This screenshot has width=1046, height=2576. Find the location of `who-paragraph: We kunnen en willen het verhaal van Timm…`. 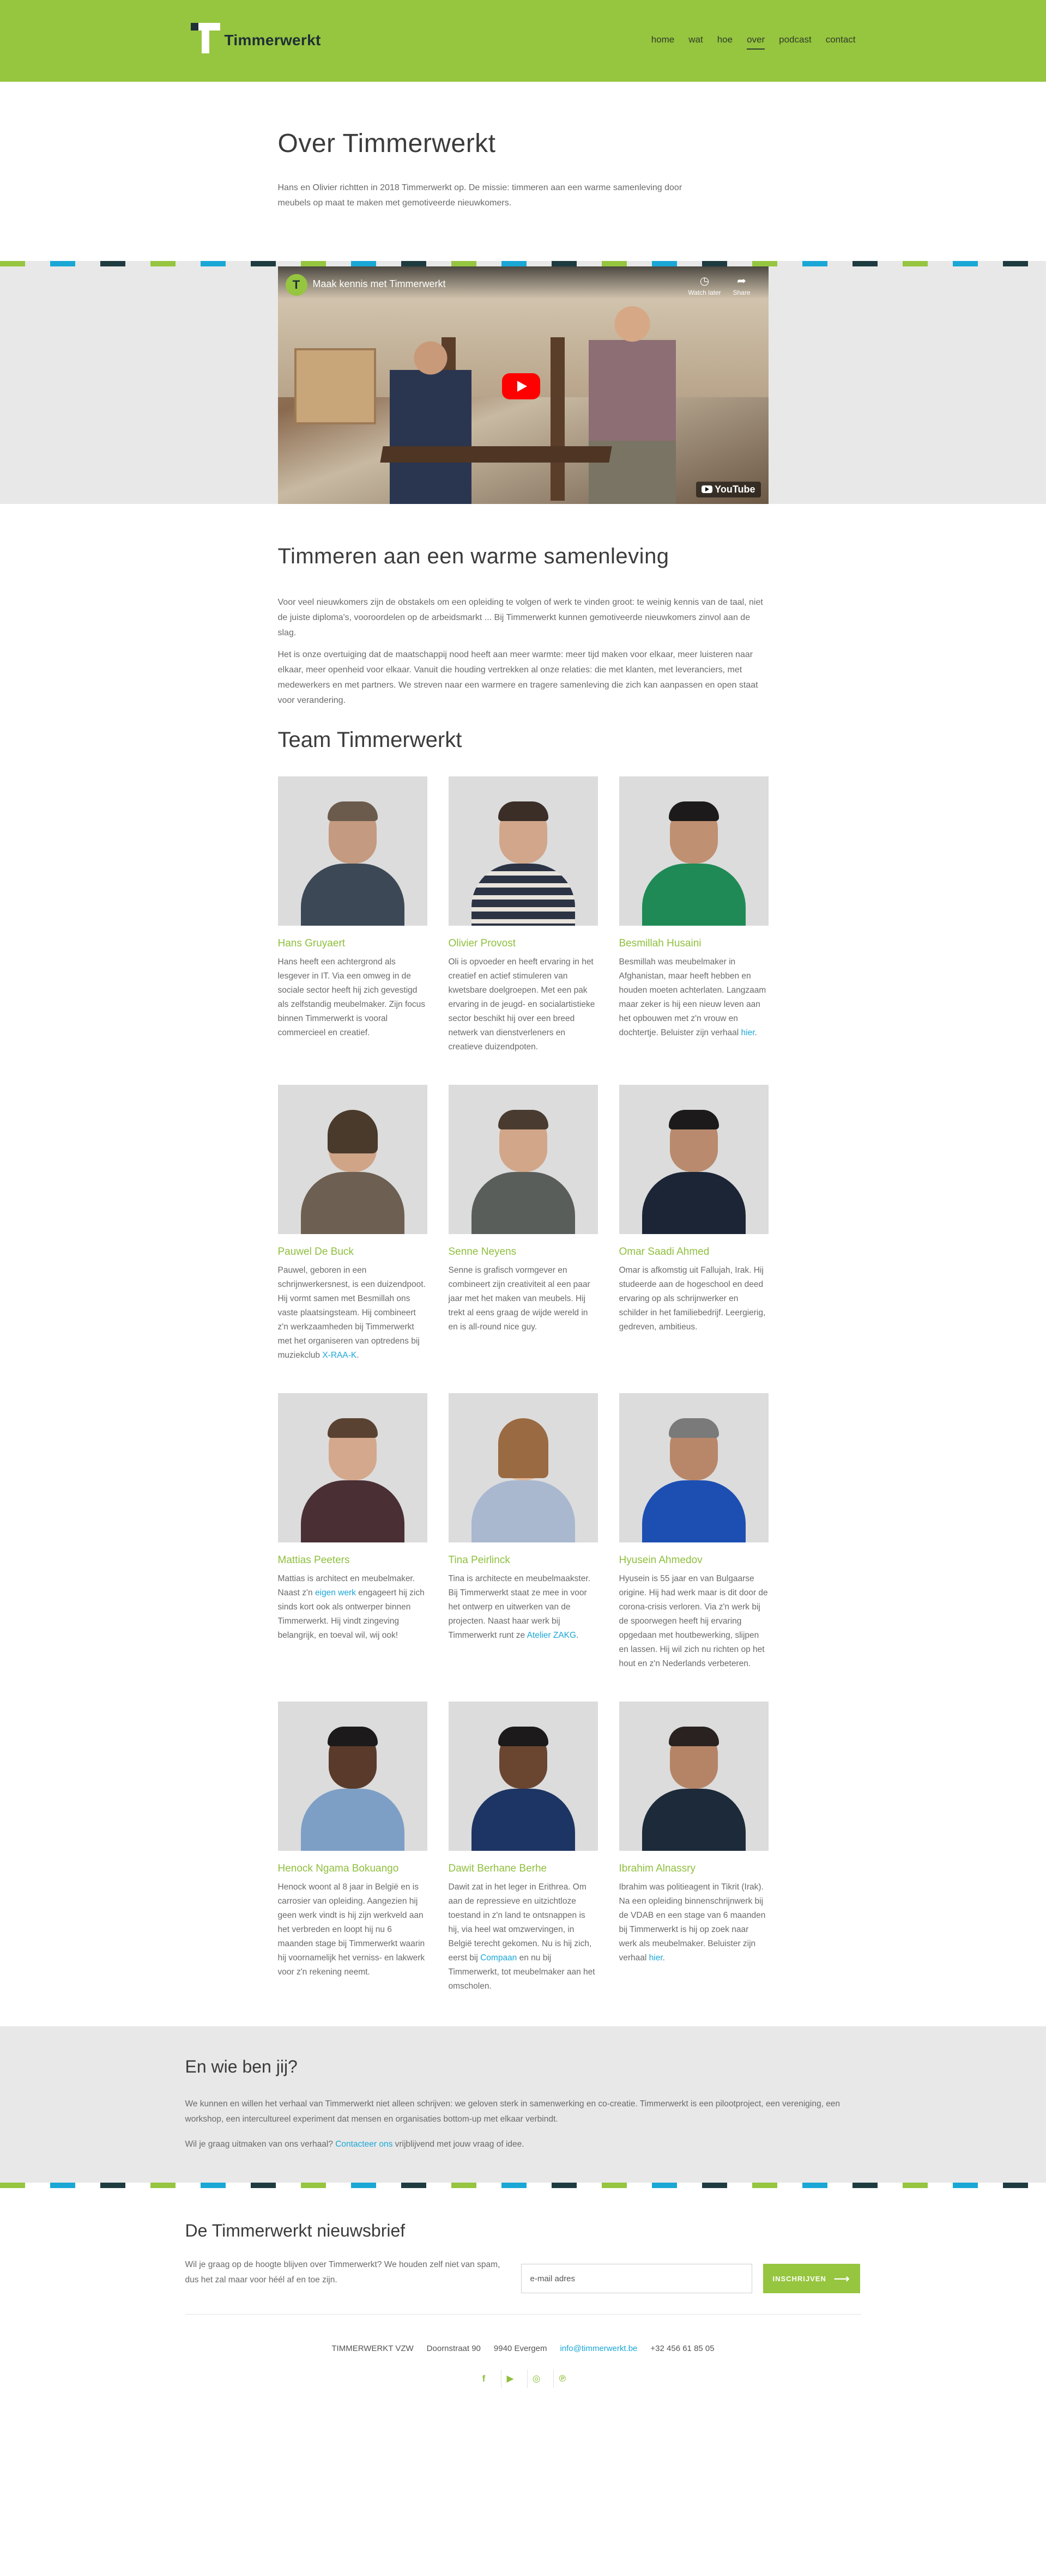

who-paragraph: We kunnen en willen het verhaal van Timm… is located at coordinates (513, 2111).